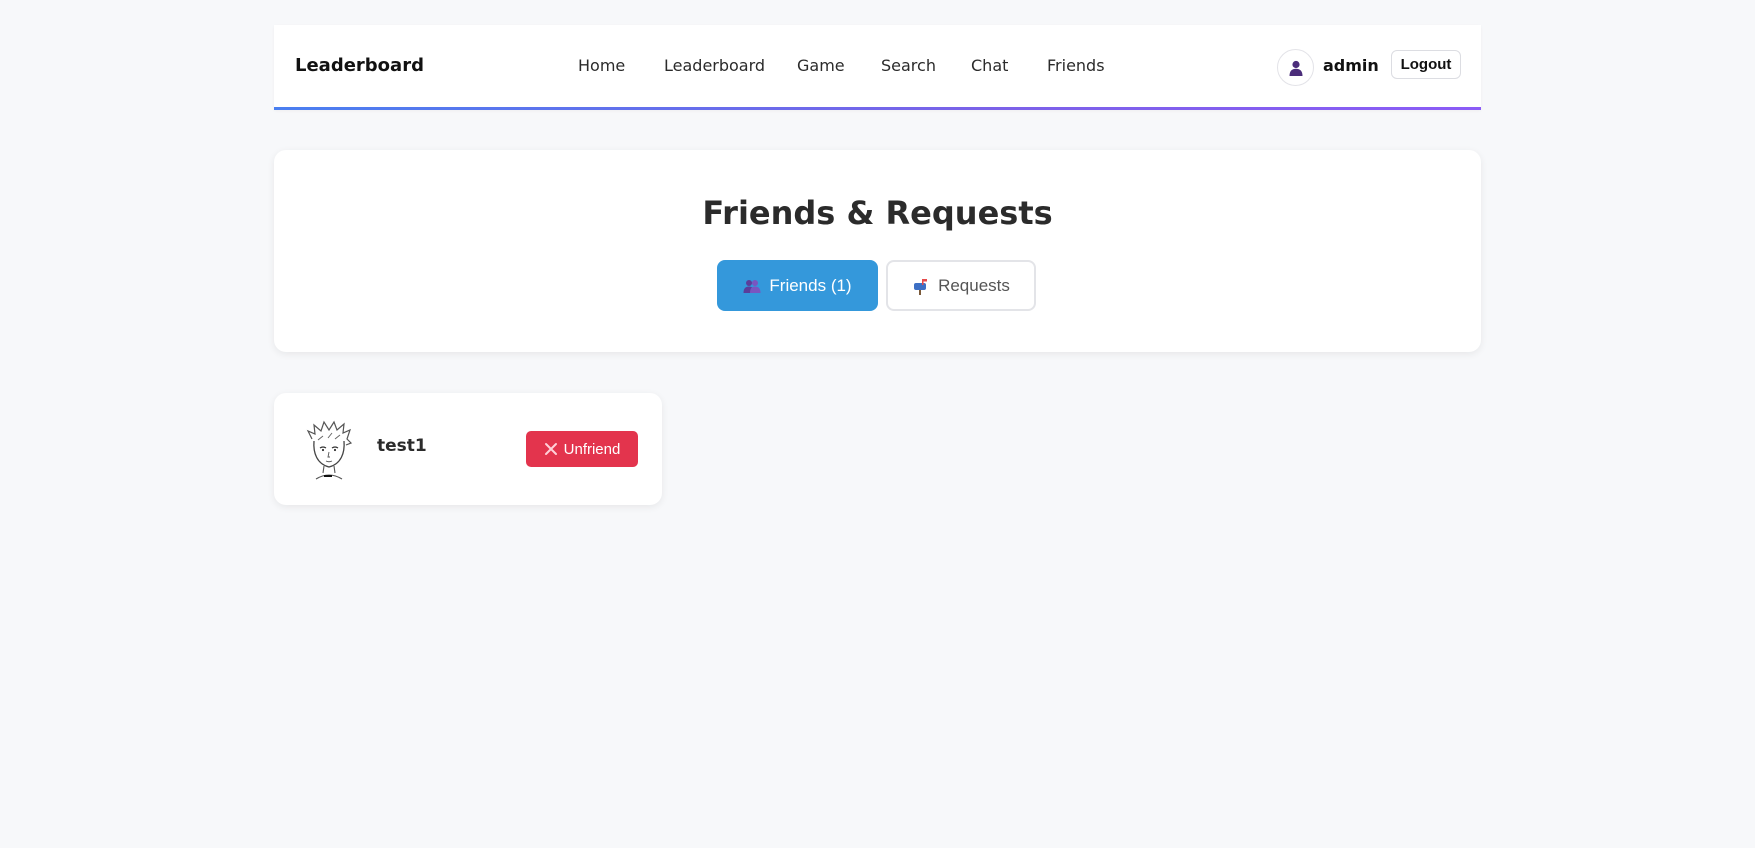 The image size is (1755, 848). What do you see at coordinates (752, 286) in the screenshot?
I see `people-icon` at bounding box center [752, 286].